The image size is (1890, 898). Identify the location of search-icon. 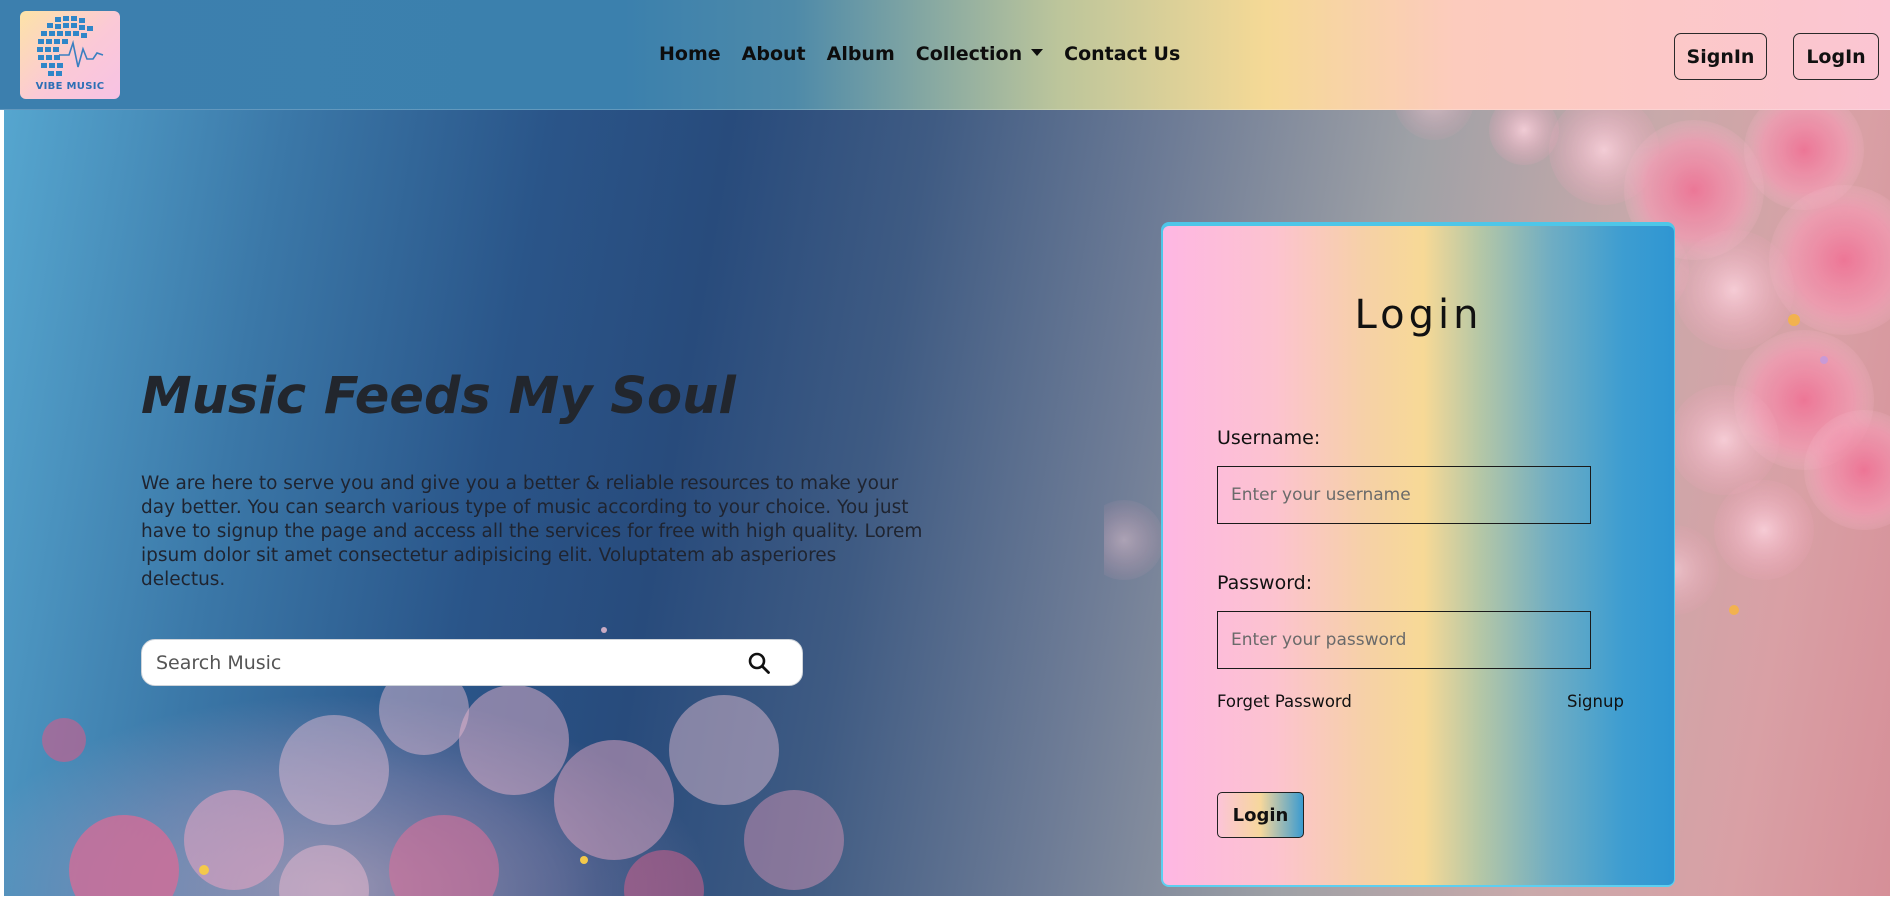
(759, 663).